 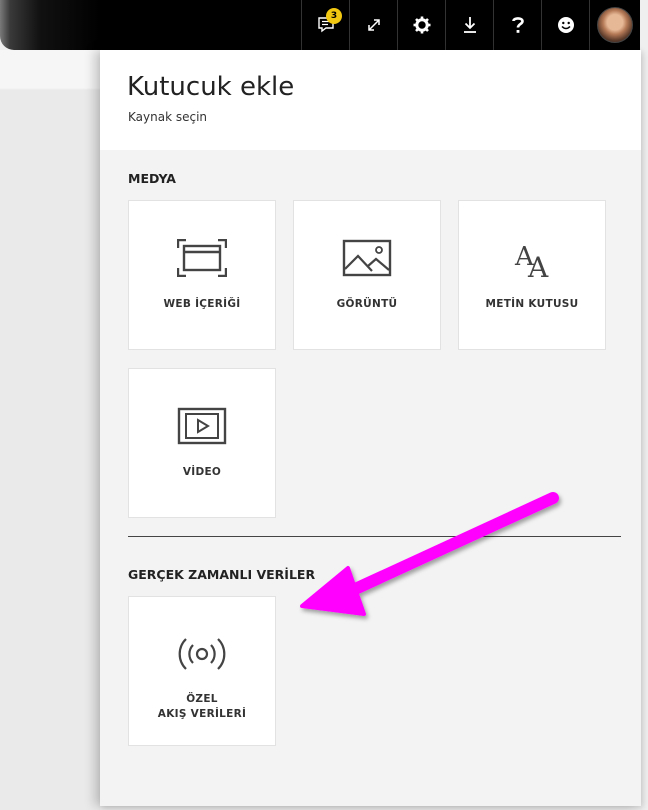 I want to click on annotation-arrow, so click(x=429, y=554).